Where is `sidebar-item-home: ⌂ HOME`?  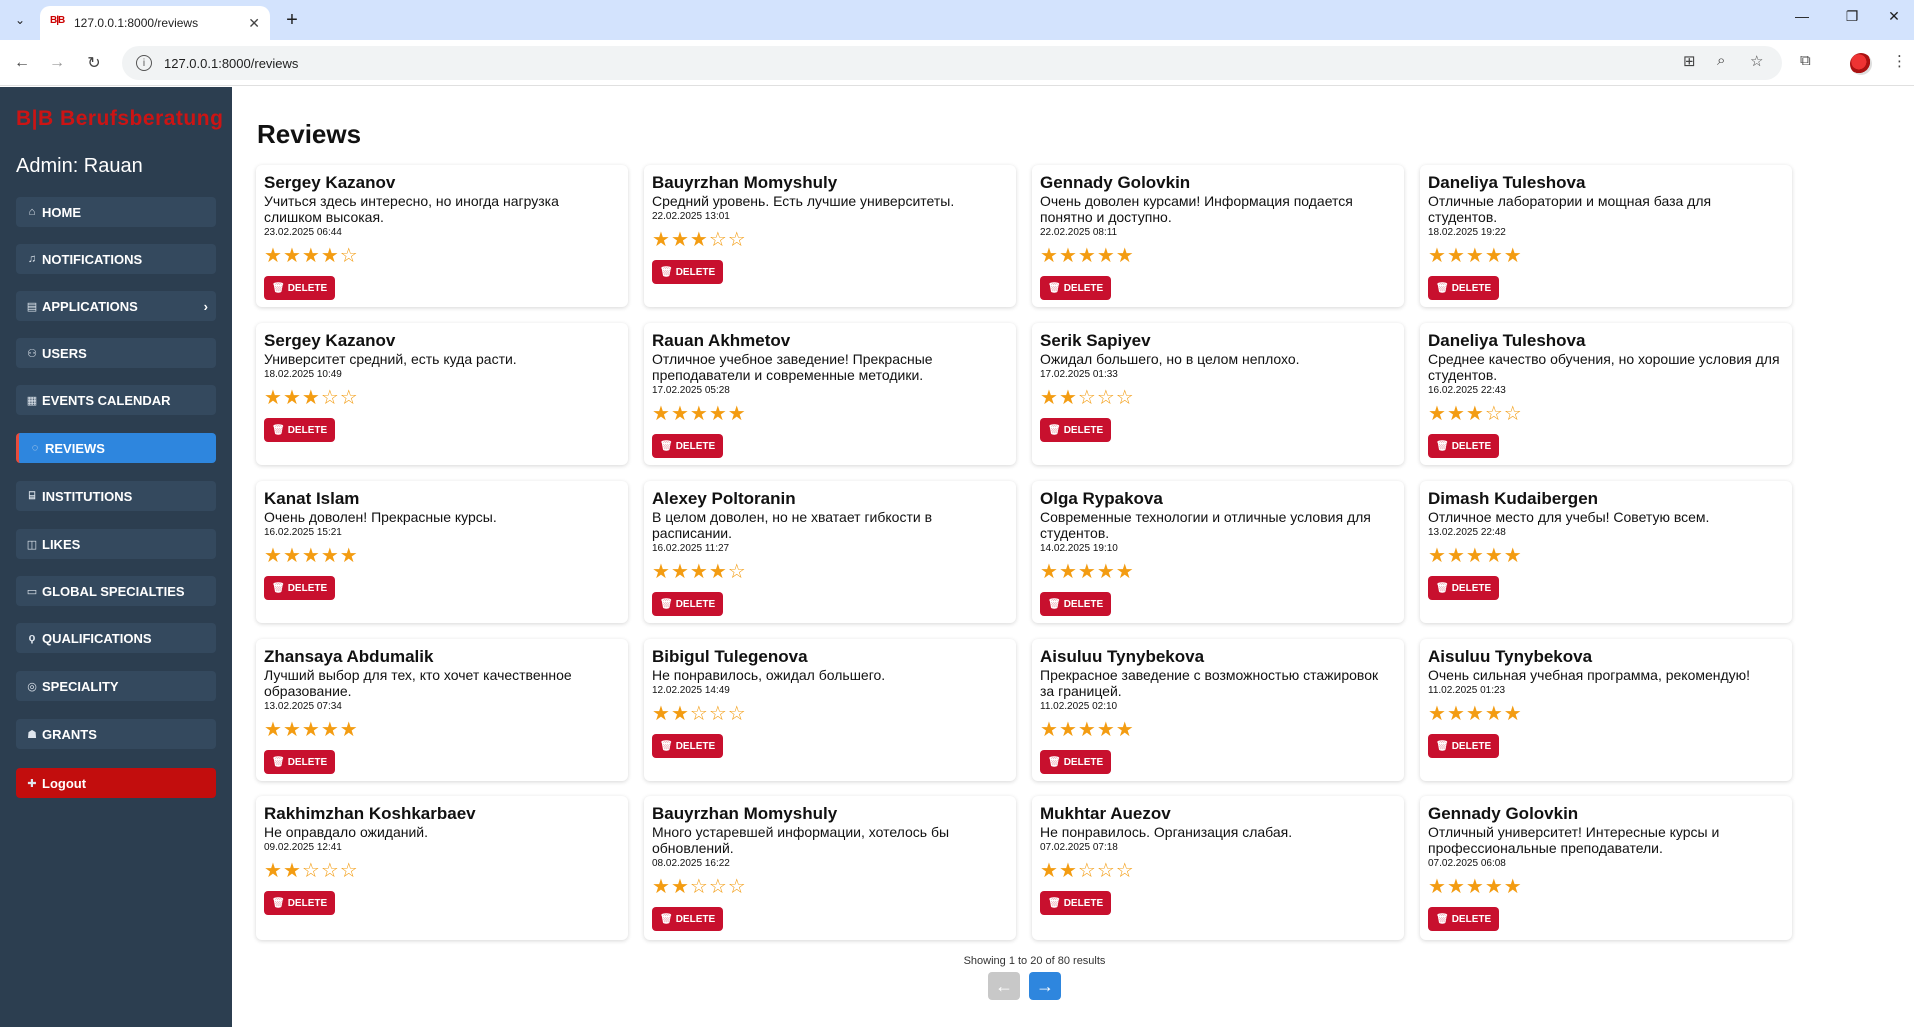
sidebar-item-home: ⌂ HOME is located at coordinates (116, 212).